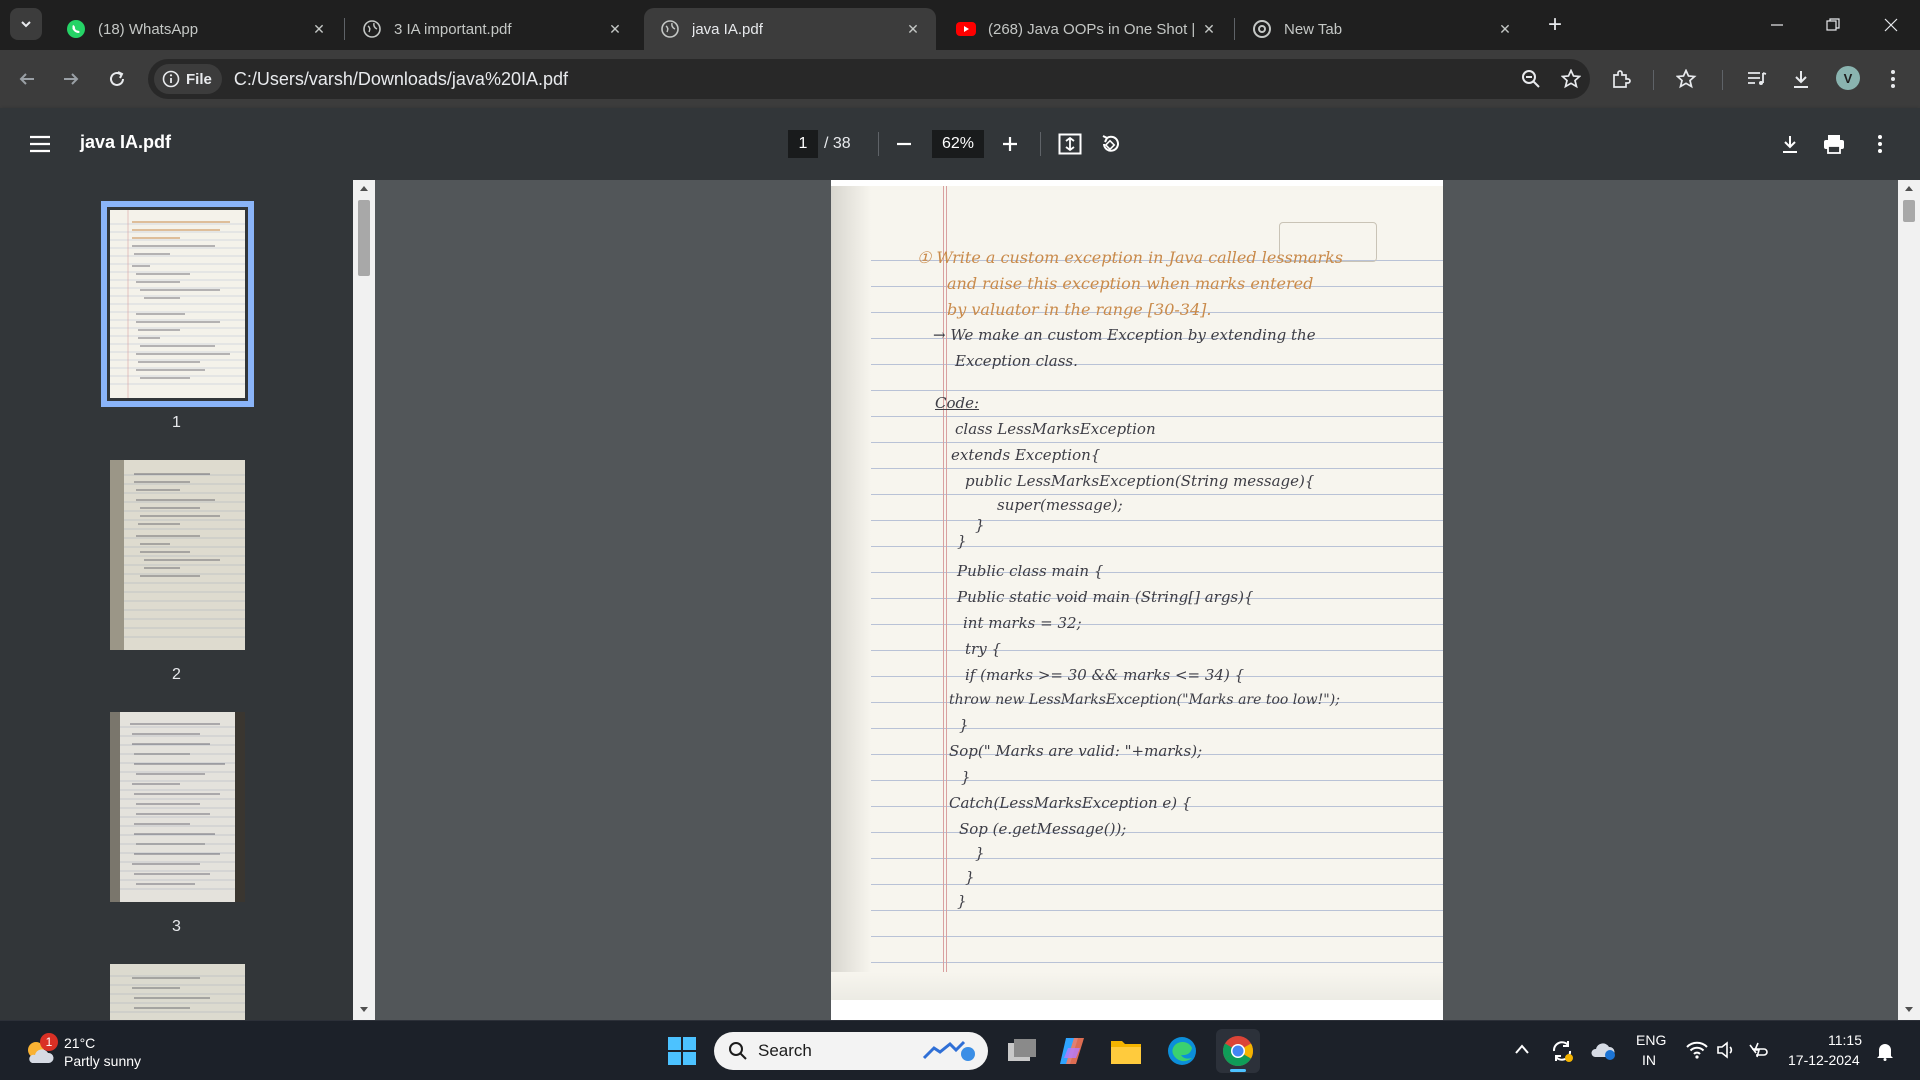 Image resolution: width=1920 pixels, height=1080 pixels. Describe the element at coordinates (1603, 1051) in the screenshot. I see `cloud-onedrive-icon` at that location.